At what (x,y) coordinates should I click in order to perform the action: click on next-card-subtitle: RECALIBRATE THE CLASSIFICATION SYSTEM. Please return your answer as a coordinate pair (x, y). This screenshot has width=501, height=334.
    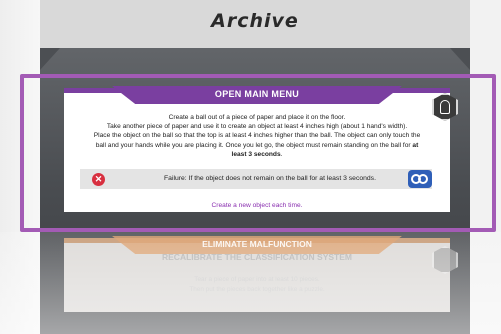
    Looking at the image, I should click on (257, 257).